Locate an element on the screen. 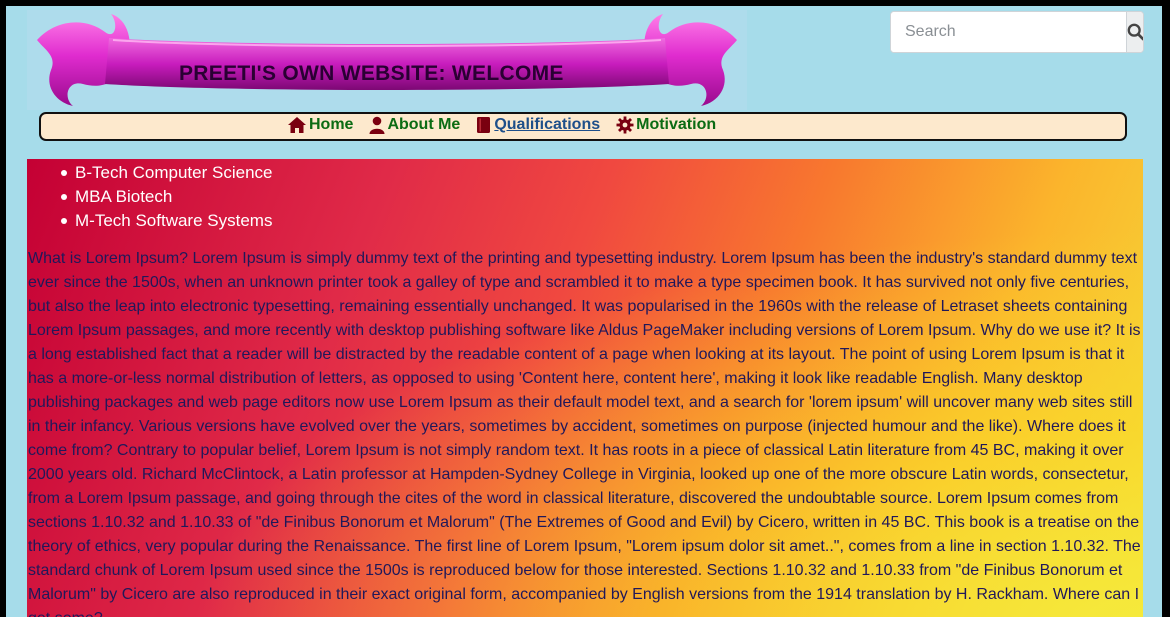  nav-label-qualifications: Qualifications is located at coordinates (547, 124).